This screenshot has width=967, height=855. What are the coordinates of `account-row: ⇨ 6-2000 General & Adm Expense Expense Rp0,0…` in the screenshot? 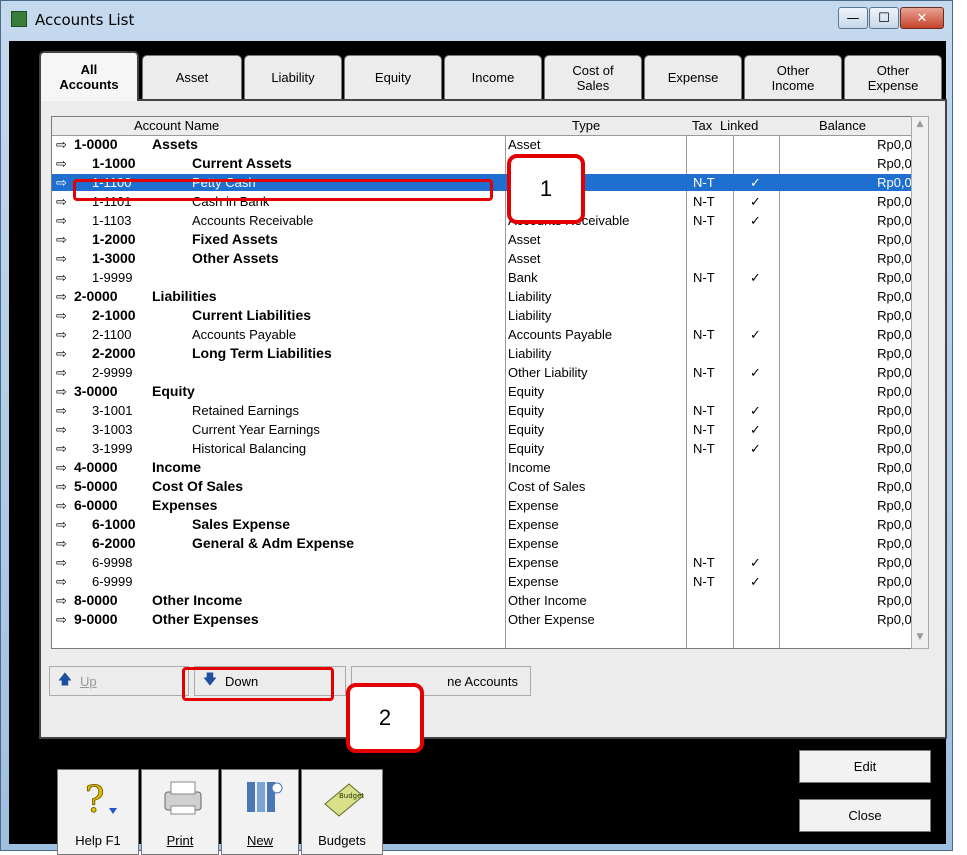 It's located at (486, 543).